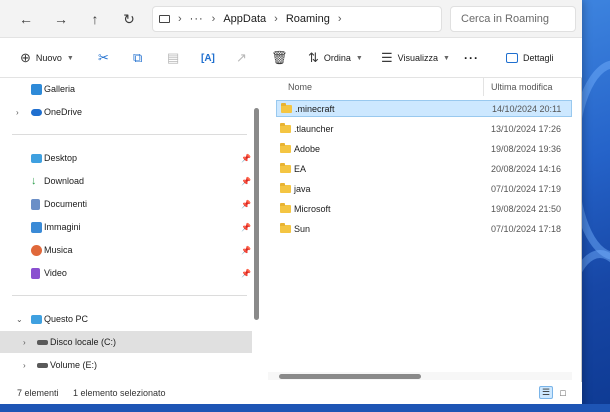 This screenshot has width=610, height=412. What do you see at coordinates (126, 227) in the screenshot?
I see `sidebar-item-immagini: Immagini 📌` at bounding box center [126, 227].